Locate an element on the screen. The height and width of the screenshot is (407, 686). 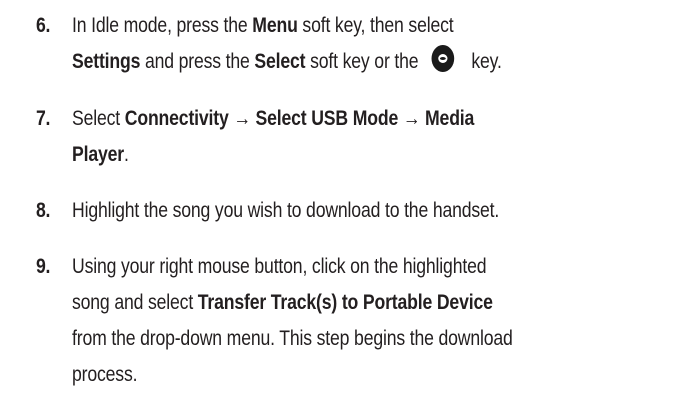
player-label: Player is located at coordinates (98, 154).